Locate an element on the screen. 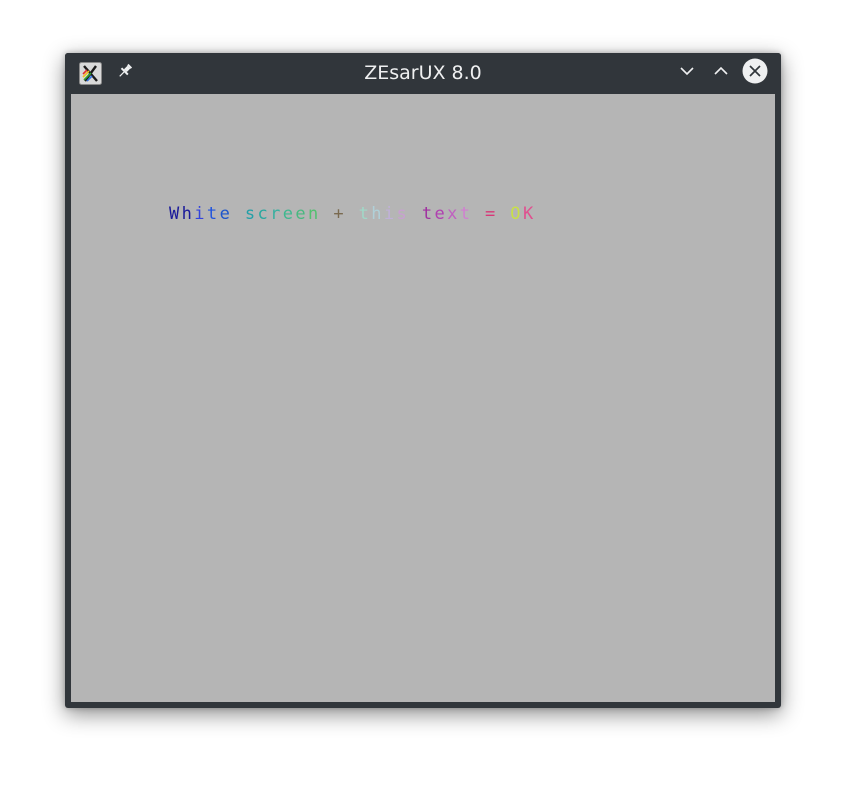 The image size is (846, 785). close-icon is located at coordinates (755, 73).